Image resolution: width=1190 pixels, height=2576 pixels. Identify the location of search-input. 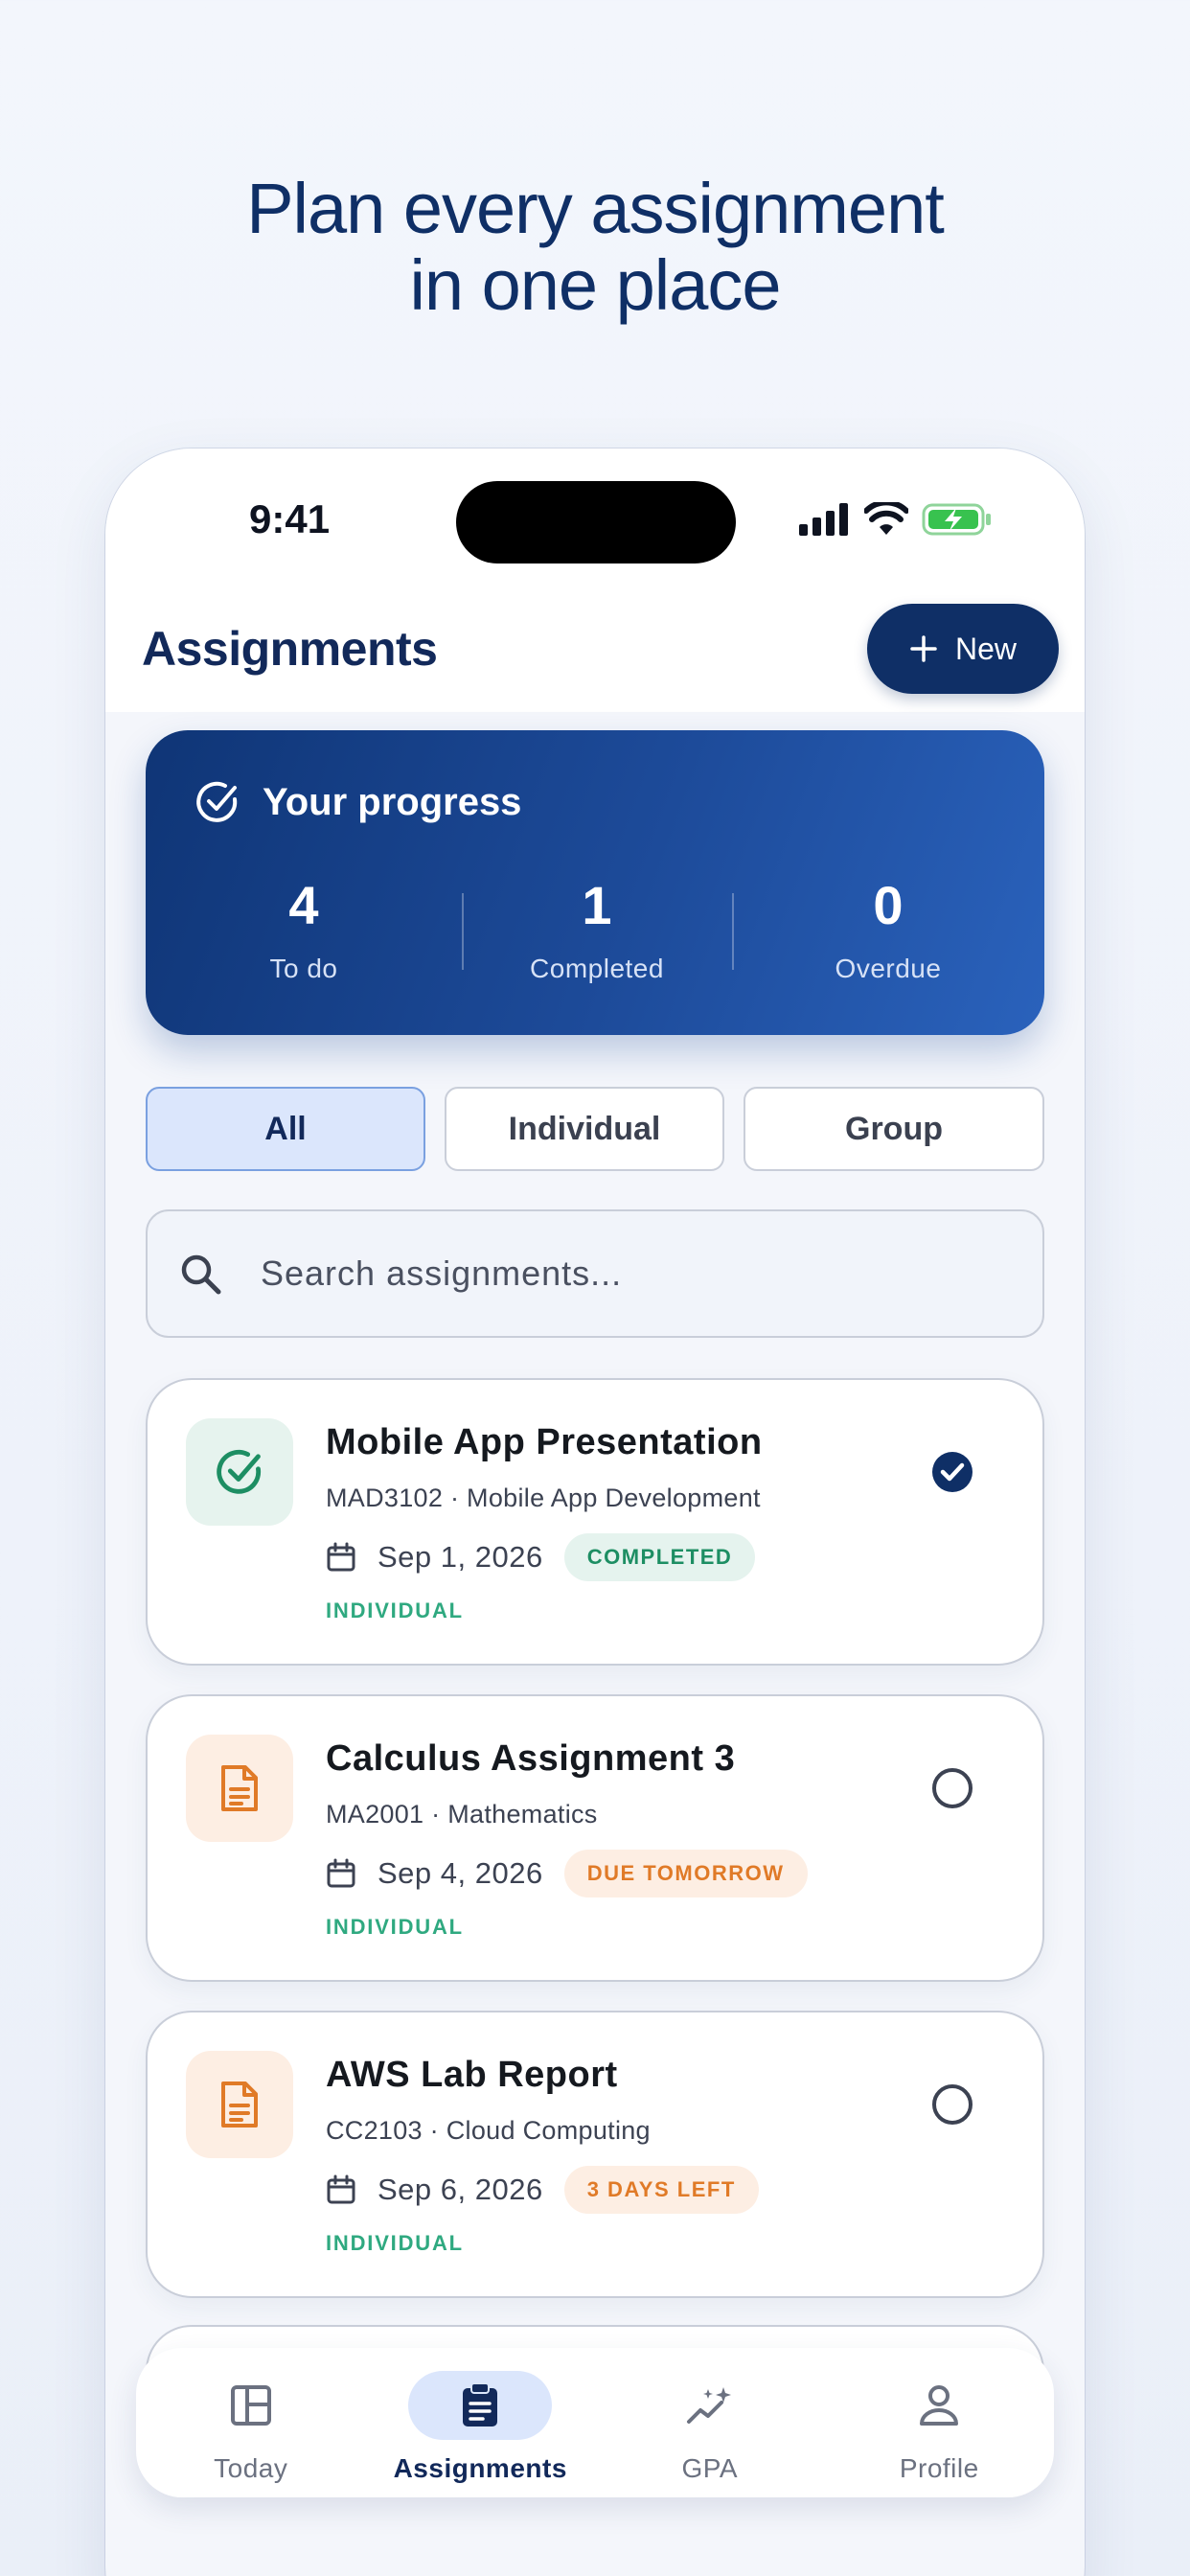
(625, 1274).